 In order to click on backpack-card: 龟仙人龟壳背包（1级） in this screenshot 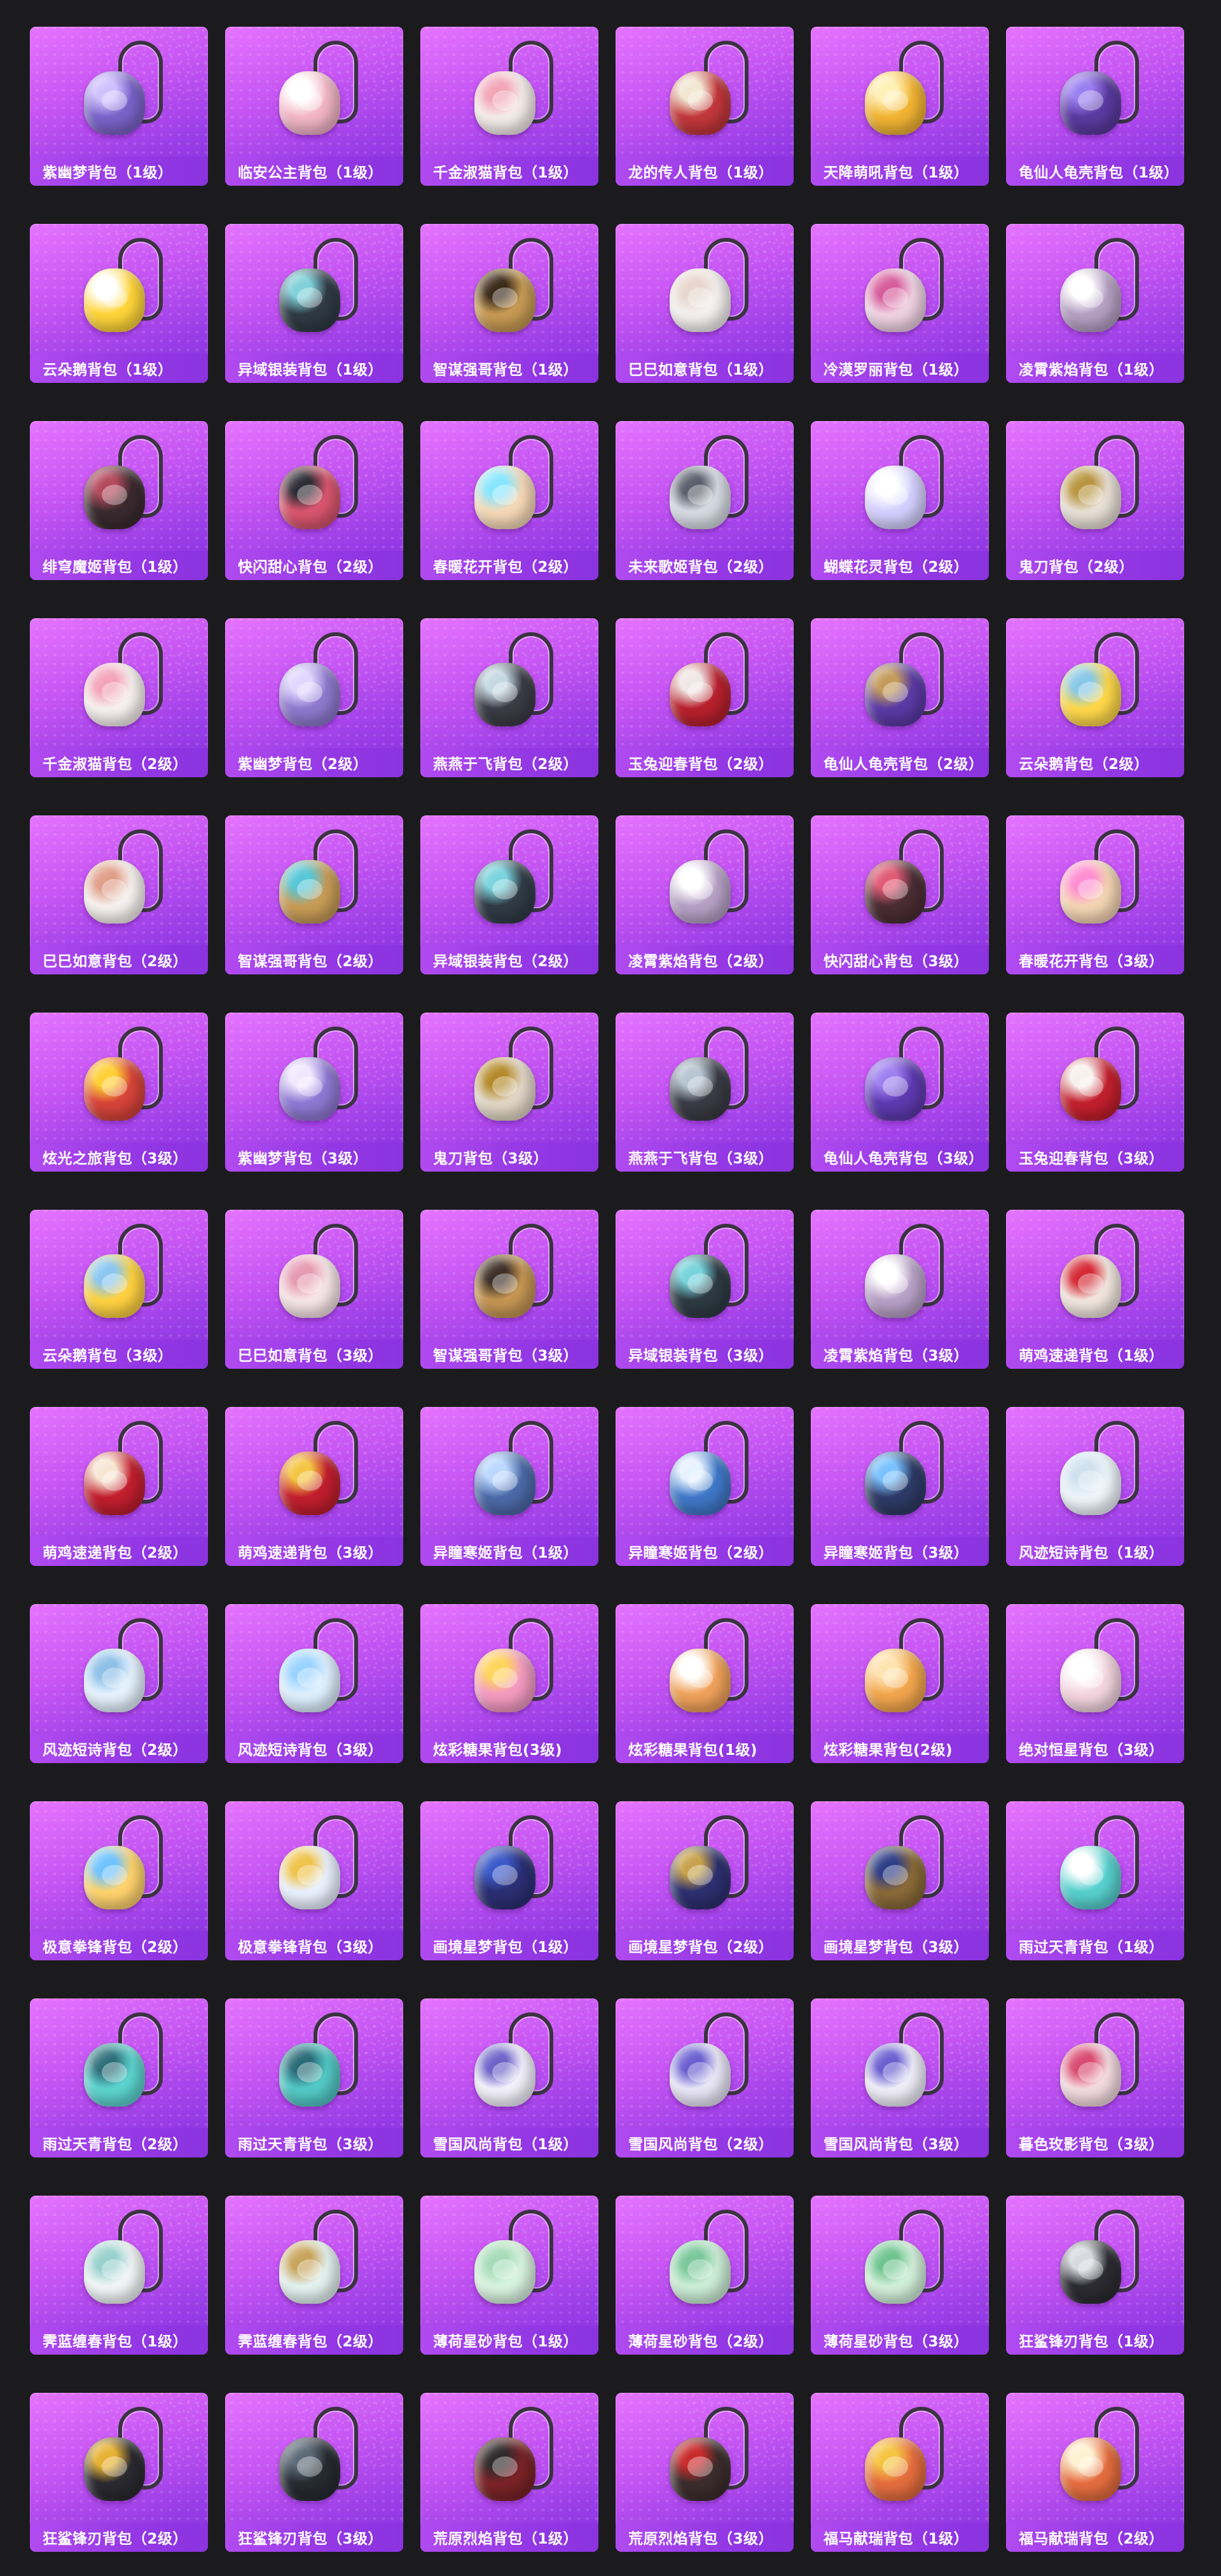, I will do `click(1095, 106)`.